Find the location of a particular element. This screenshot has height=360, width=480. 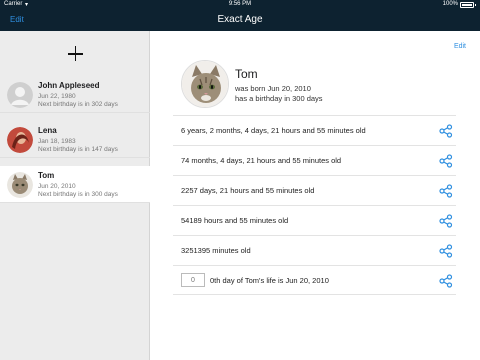

add-person-button is located at coordinates (75, 53).